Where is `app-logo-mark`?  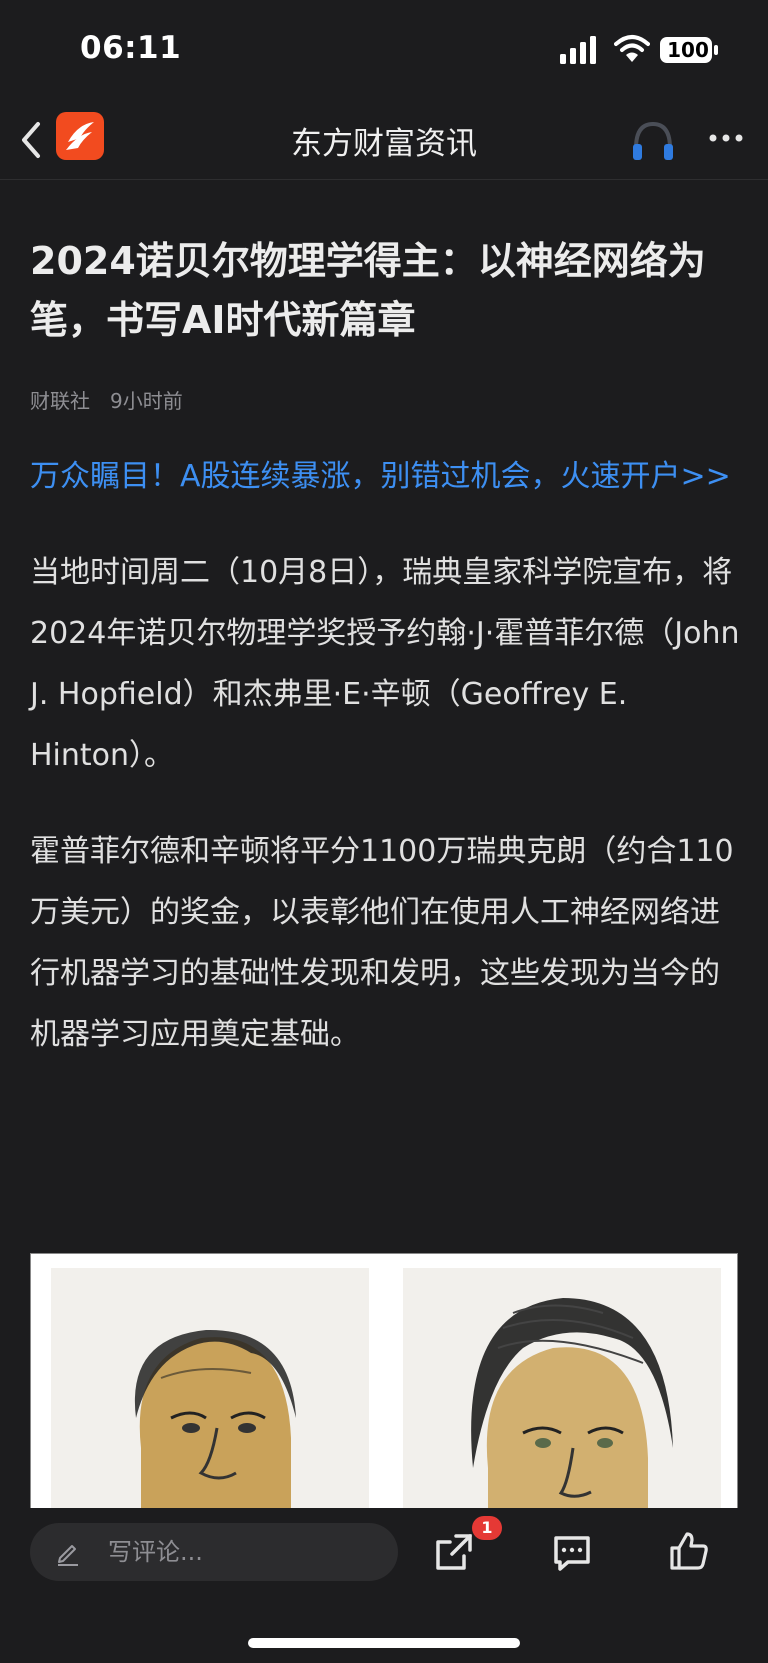 app-logo-mark is located at coordinates (80, 136).